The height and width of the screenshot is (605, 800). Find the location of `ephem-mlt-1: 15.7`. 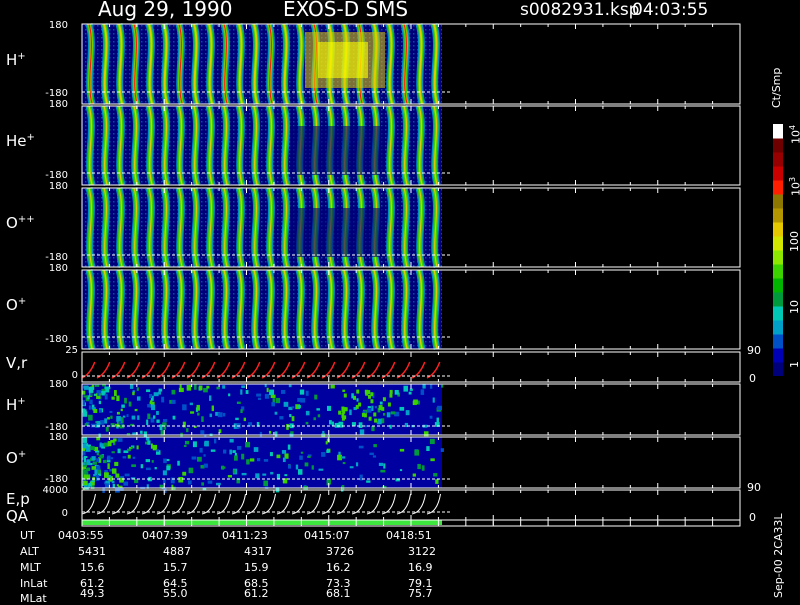

ephem-mlt-1: 15.7 is located at coordinates (175, 567).